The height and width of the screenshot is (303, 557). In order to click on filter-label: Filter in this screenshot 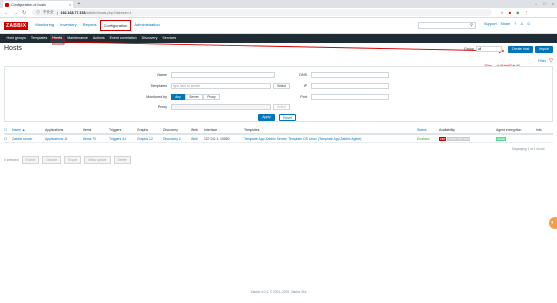, I will do `click(542, 60)`.